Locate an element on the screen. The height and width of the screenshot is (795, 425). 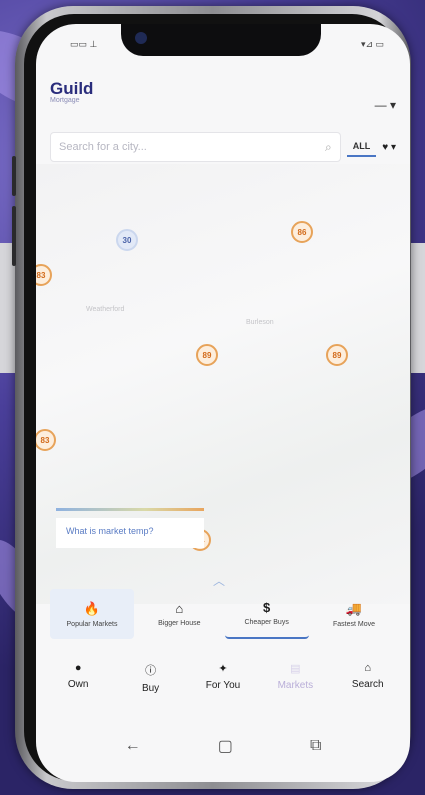
back-icon: ← is located at coordinates (133, 746).